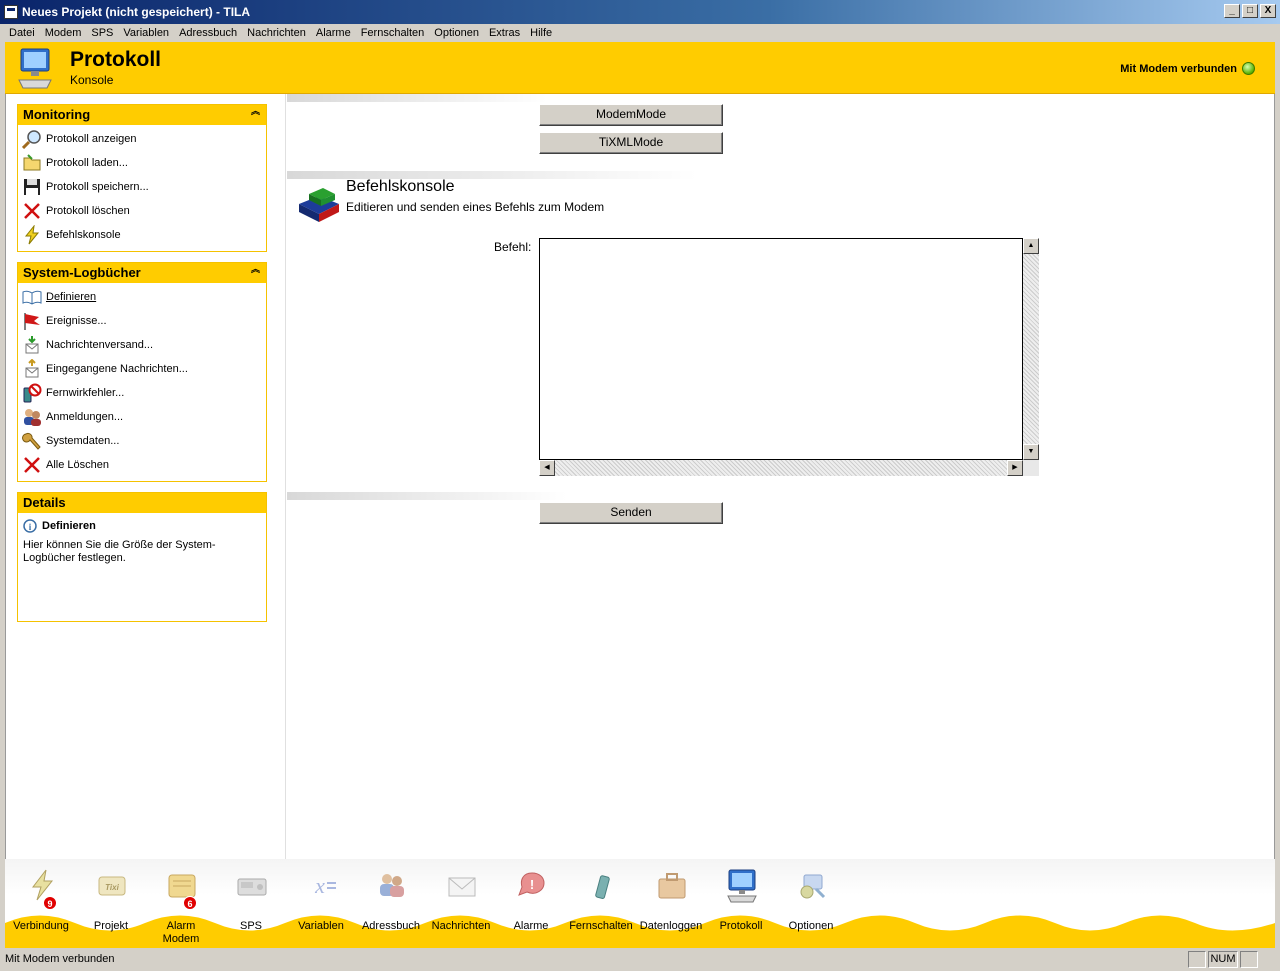 The image size is (1280, 971). I want to click on nav-verbindung: 9 Verbindung, so click(41, 903).